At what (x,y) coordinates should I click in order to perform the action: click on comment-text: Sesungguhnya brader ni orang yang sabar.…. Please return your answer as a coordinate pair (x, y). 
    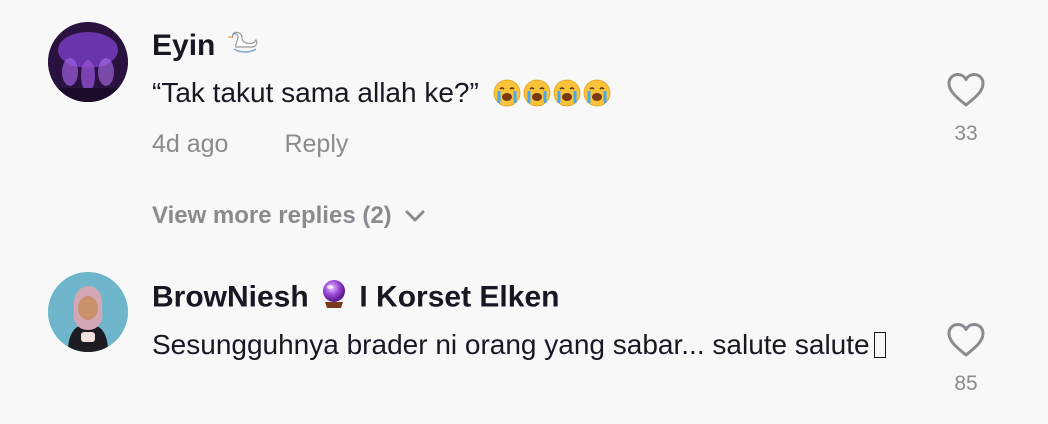
    Looking at the image, I should click on (532, 345).